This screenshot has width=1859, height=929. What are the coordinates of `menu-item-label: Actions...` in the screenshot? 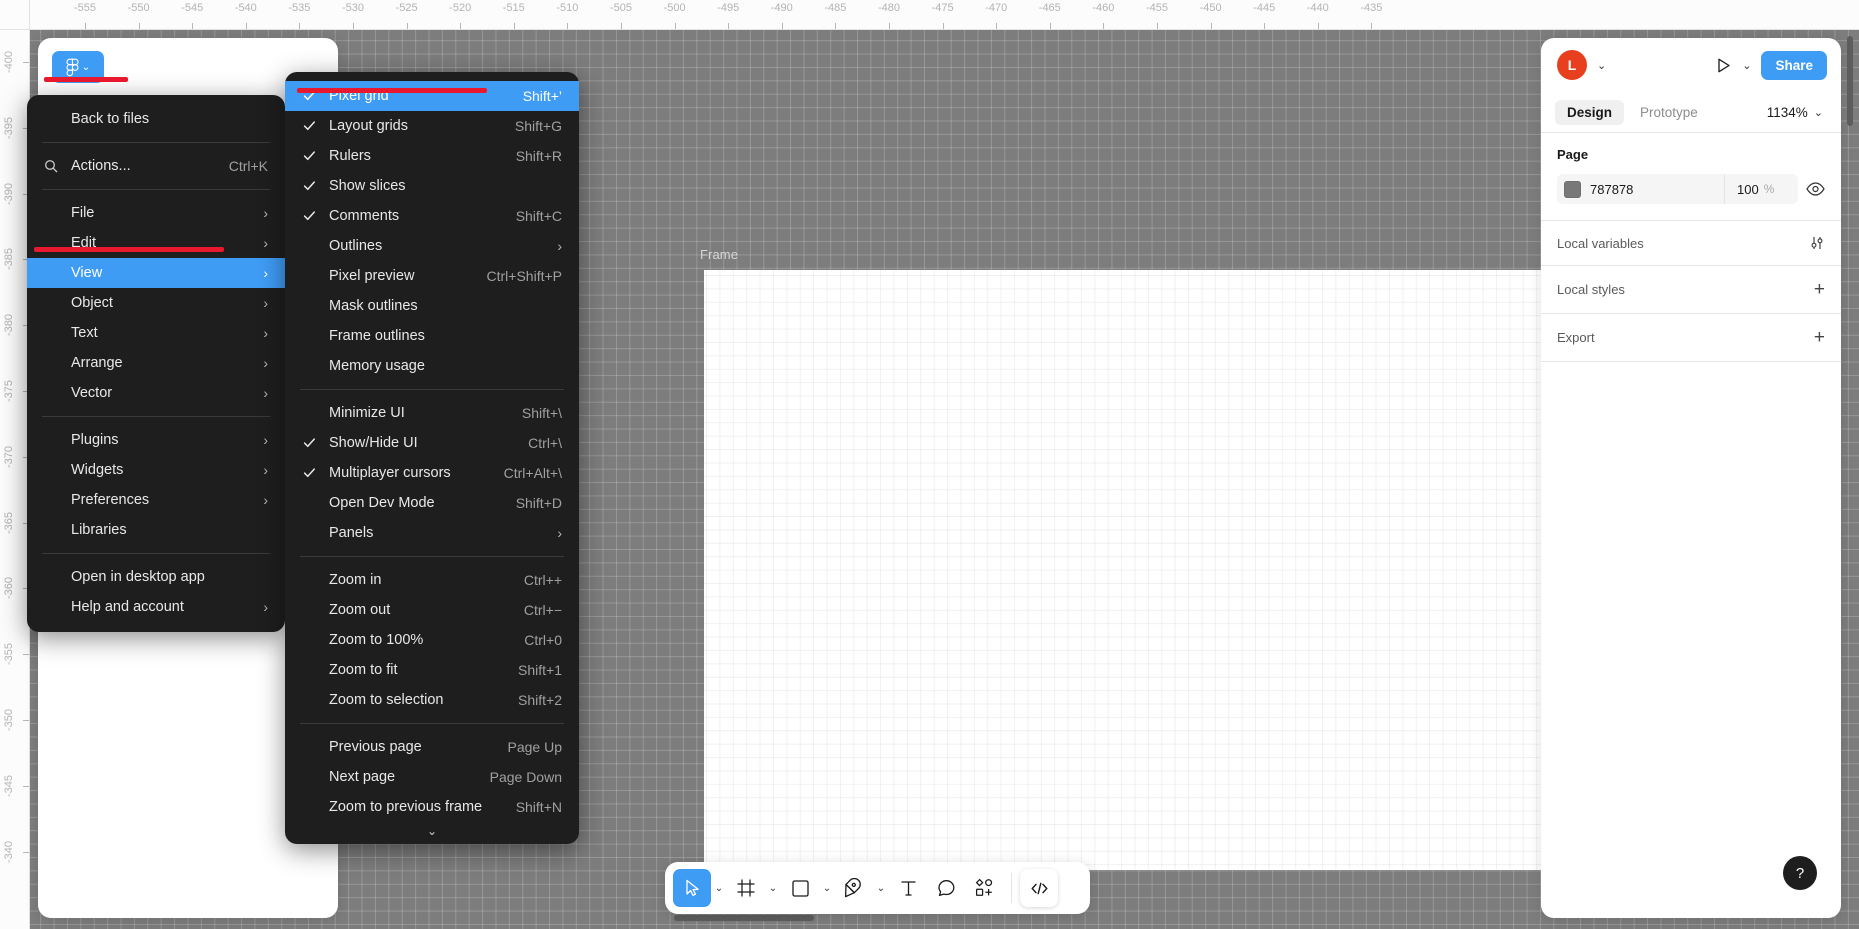 It's located at (101, 166).